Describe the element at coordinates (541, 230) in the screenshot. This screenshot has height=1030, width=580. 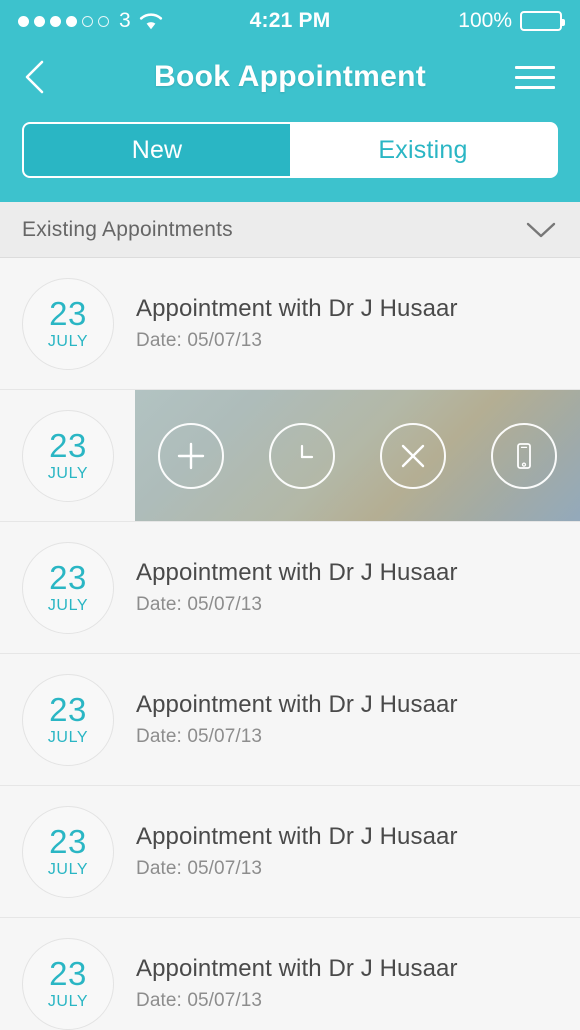
I see `chevron-down-icon` at that location.